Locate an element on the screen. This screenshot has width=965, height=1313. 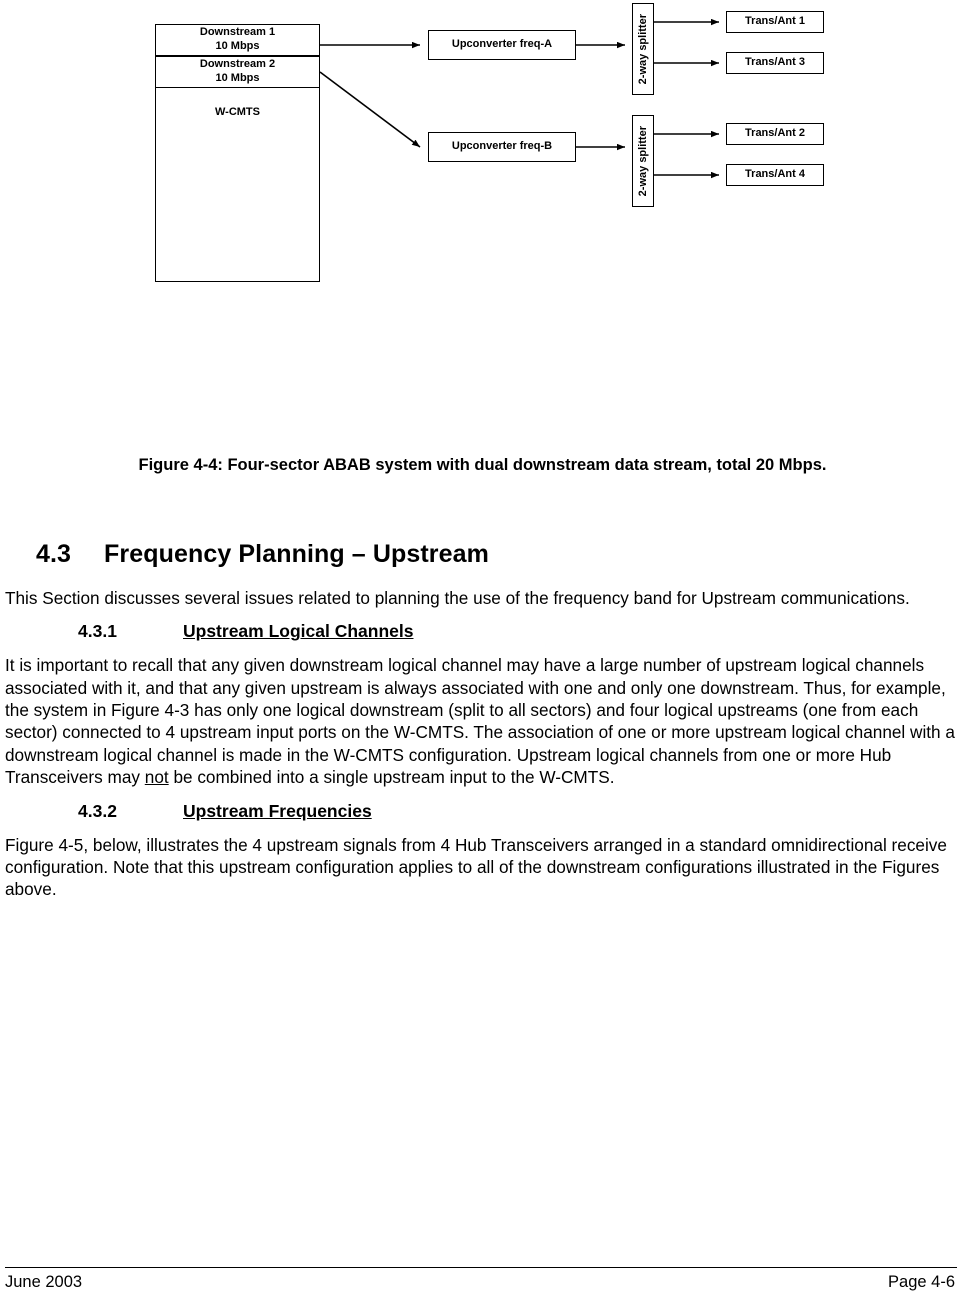
downstream-2-label: Downstream 2 is located at coordinates (237, 64).